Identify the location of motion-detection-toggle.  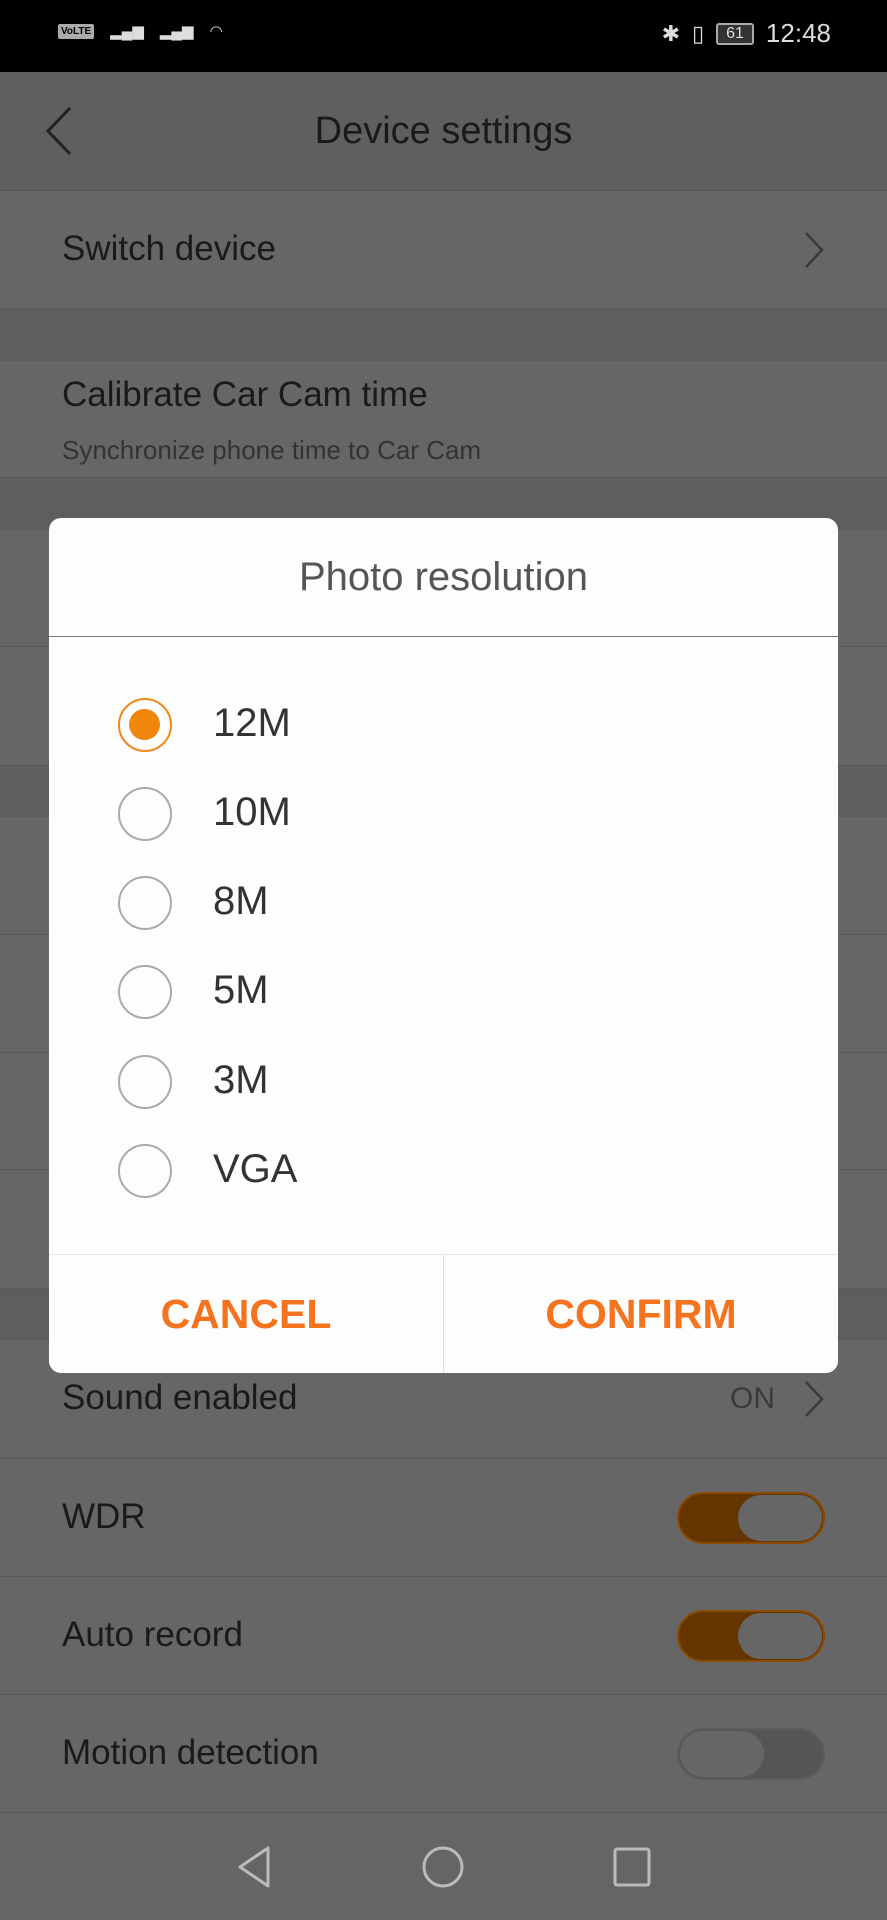
(751, 1754).